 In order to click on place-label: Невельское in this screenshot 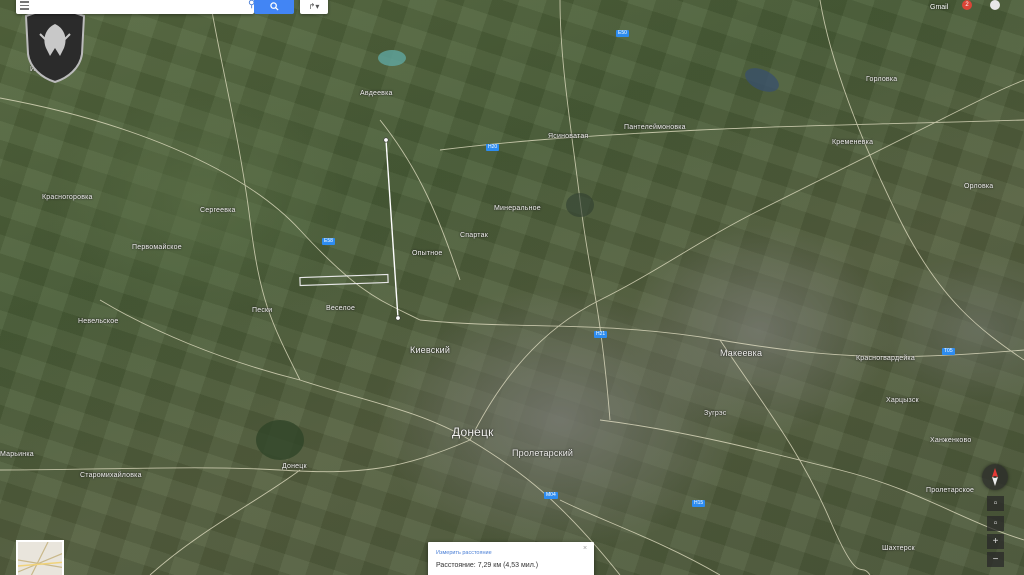, I will do `click(98, 321)`.